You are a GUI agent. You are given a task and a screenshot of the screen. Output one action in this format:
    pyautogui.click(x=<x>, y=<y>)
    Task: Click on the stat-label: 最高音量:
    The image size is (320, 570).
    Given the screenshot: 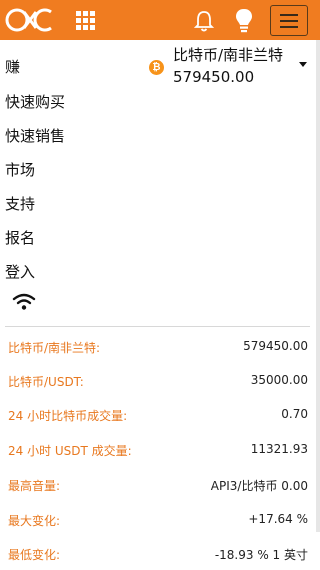 What is the action you would take?
    pyautogui.click(x=34, y=486)
    